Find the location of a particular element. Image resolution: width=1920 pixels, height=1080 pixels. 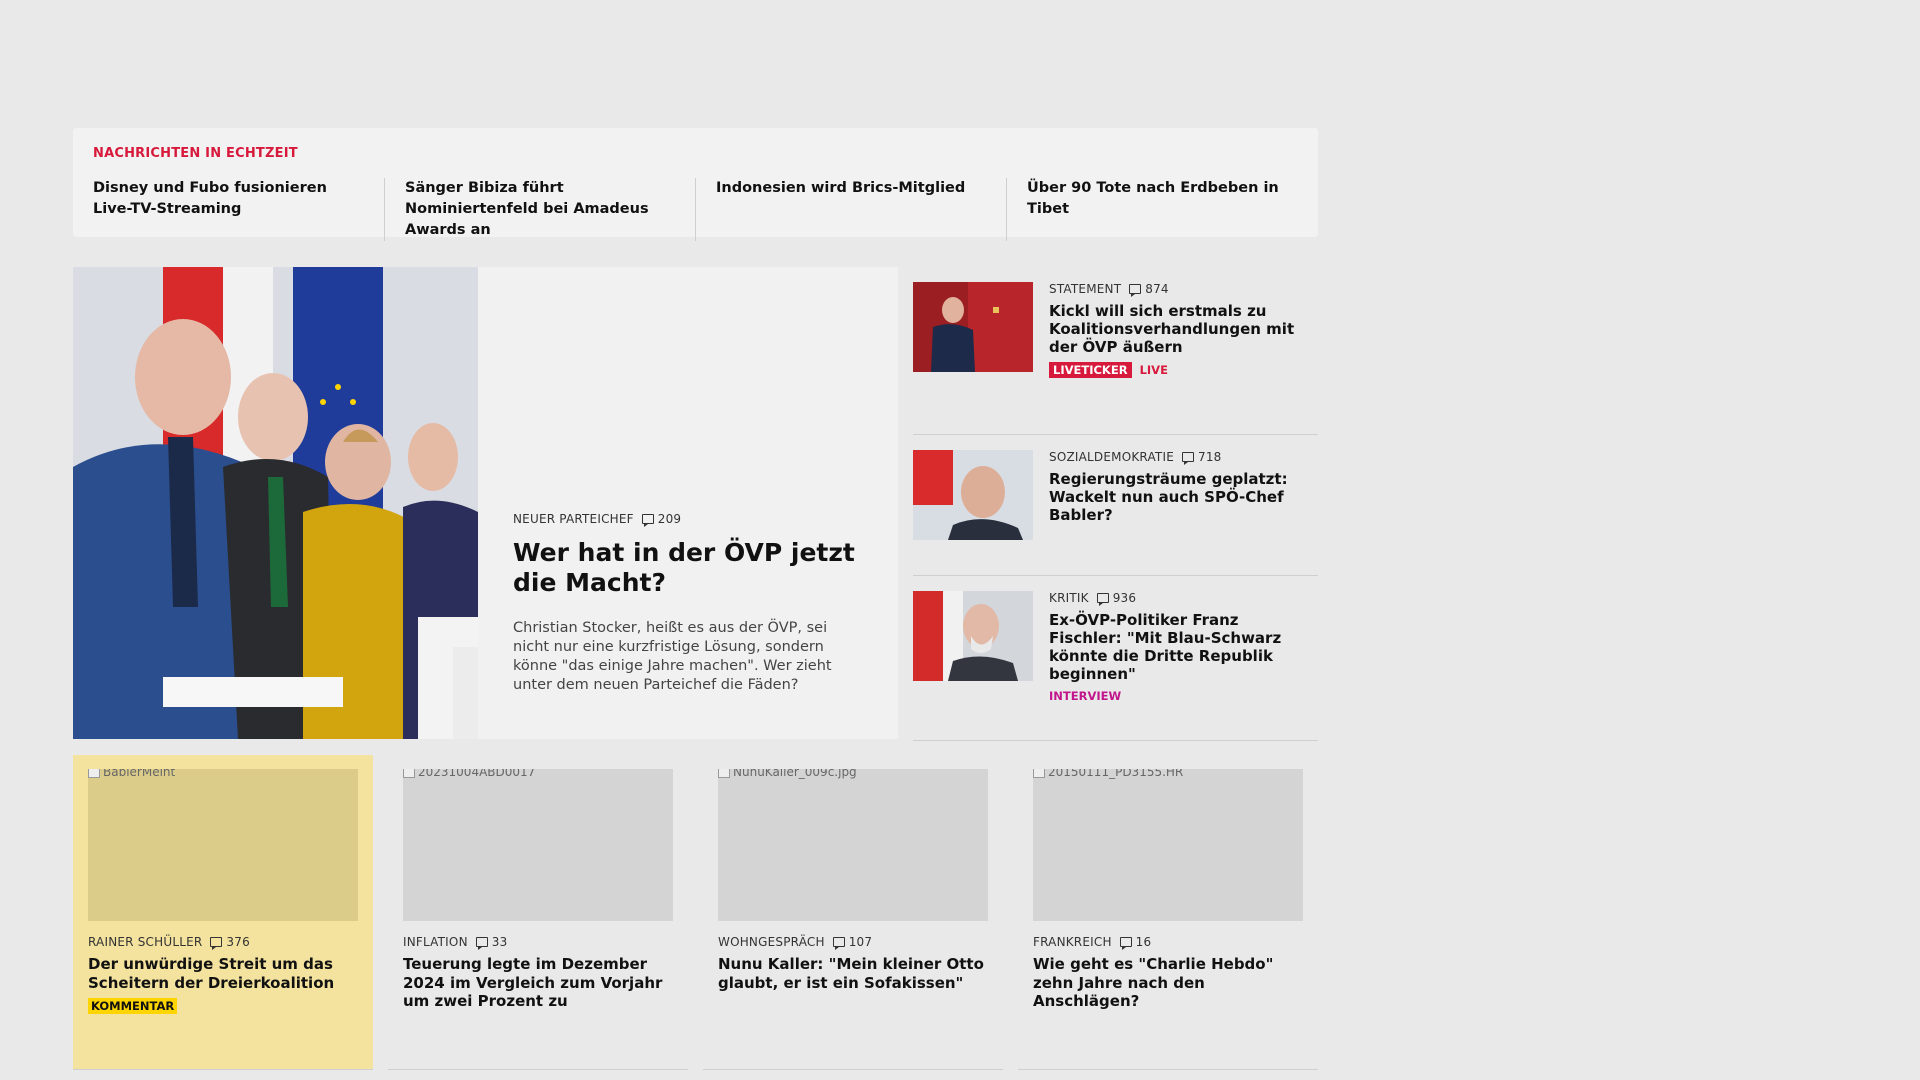

card-image: 20231004ABD0017 is located at coordinates (538, 845).